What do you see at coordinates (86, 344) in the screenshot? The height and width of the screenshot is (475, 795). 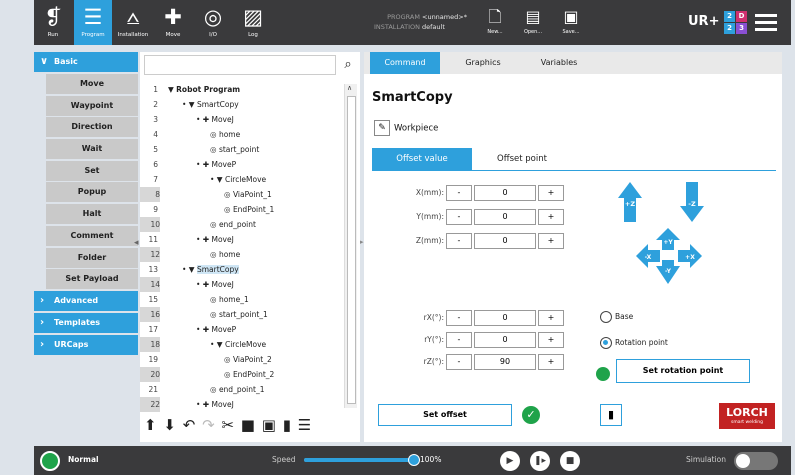 I see `section-urcaps: › URCaps` at bounding box center [86, 344].